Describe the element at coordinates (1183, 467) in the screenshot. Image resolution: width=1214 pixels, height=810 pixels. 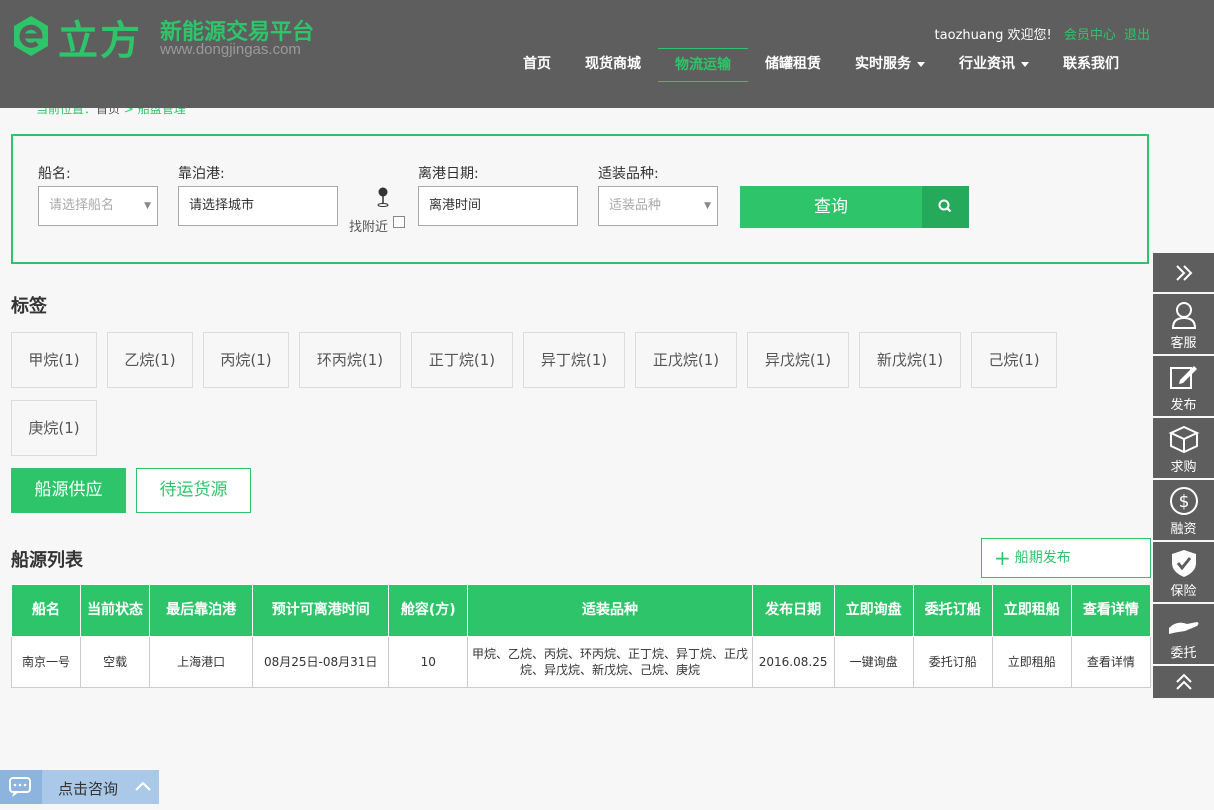
I see `sidebar-item-label: 求购` at that location.